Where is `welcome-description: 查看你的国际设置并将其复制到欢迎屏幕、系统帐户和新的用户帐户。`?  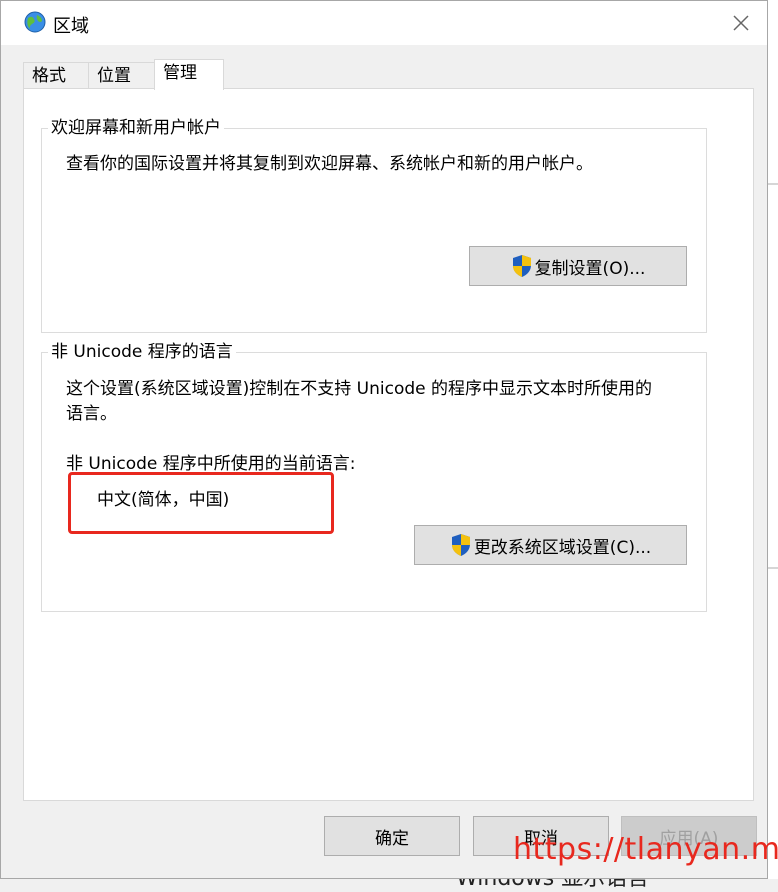
welcome-description: 查看你的国际设置并将其复制到欢迎屏幕、系统帐户和新的用户帐户。 is located at coordinates (329, 164).